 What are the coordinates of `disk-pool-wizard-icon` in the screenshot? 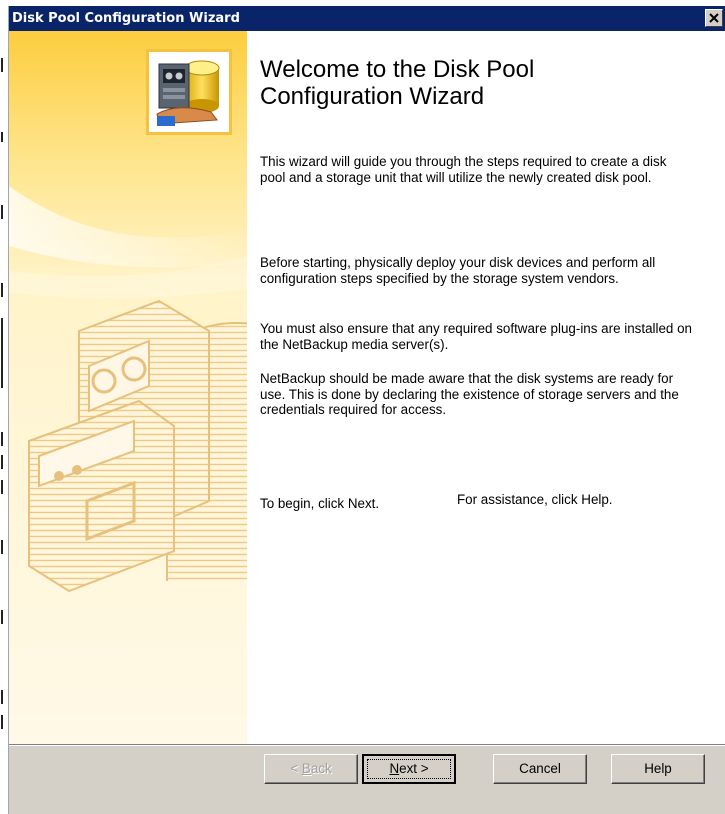 It's located at (188, 93).